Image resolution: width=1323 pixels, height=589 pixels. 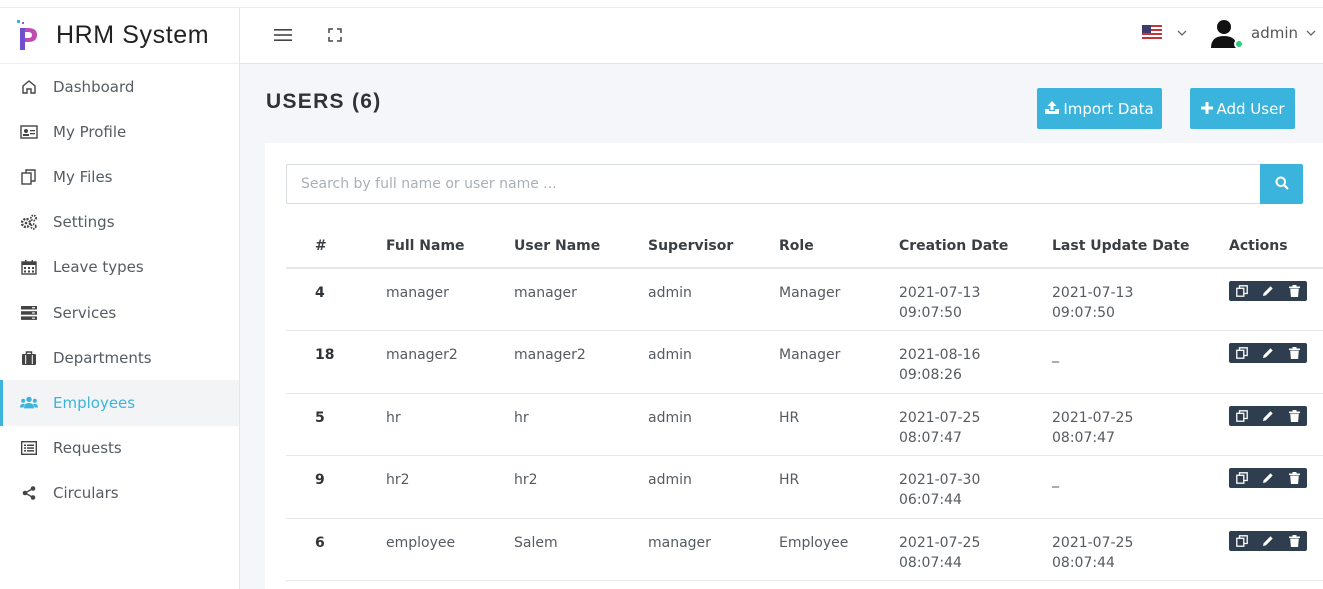 I want to click on creation-time: 09:07:50, so click(x=930, y=313).